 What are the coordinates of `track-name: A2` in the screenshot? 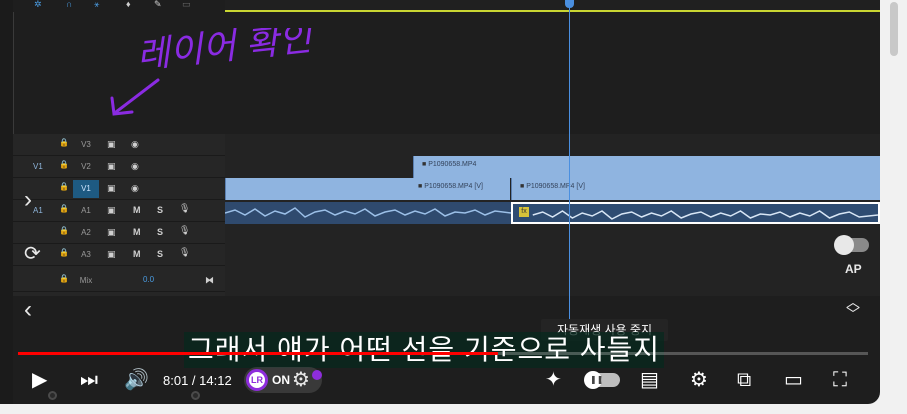 It's located at (86, 233).